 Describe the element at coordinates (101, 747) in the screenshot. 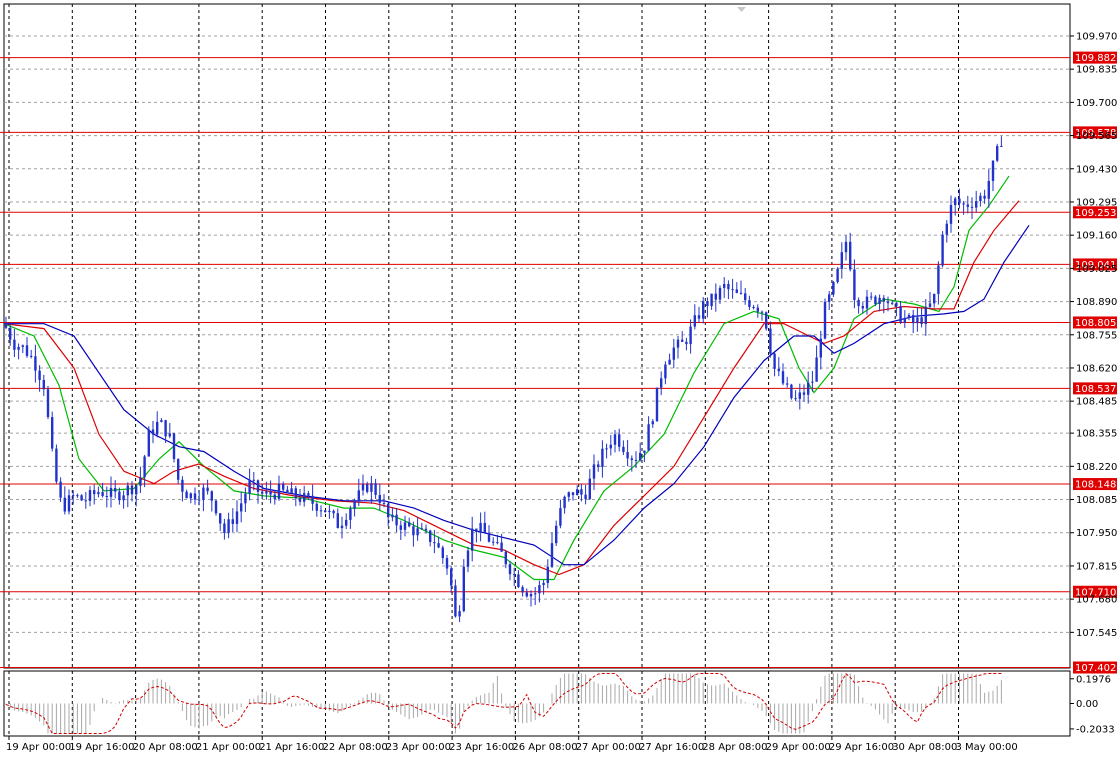

I see `time-tick-label: 19 Apr 16:00` at that location.